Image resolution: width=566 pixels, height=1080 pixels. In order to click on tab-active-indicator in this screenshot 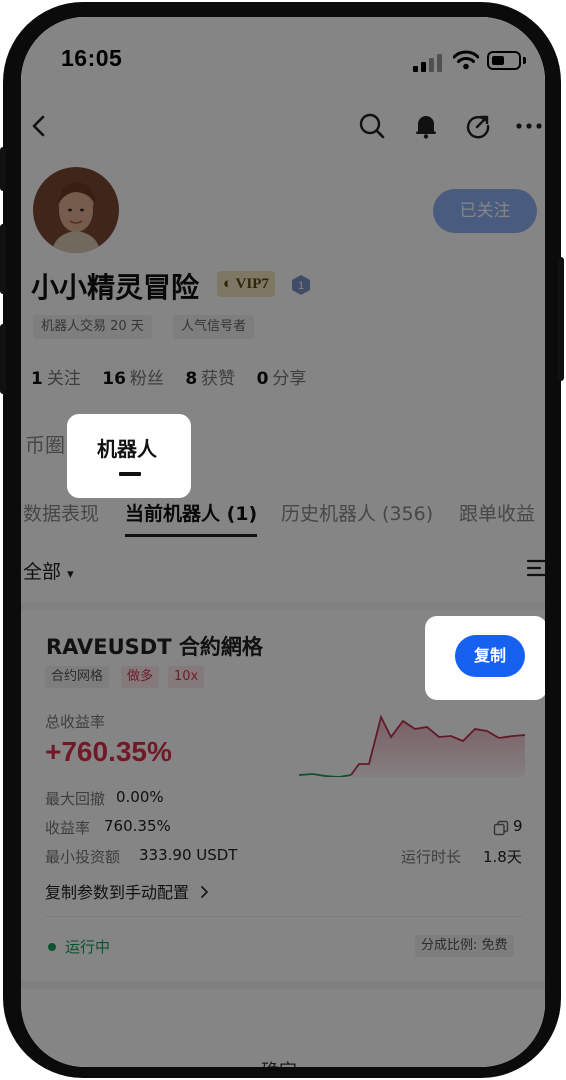, I will do `click(130, 474)`.